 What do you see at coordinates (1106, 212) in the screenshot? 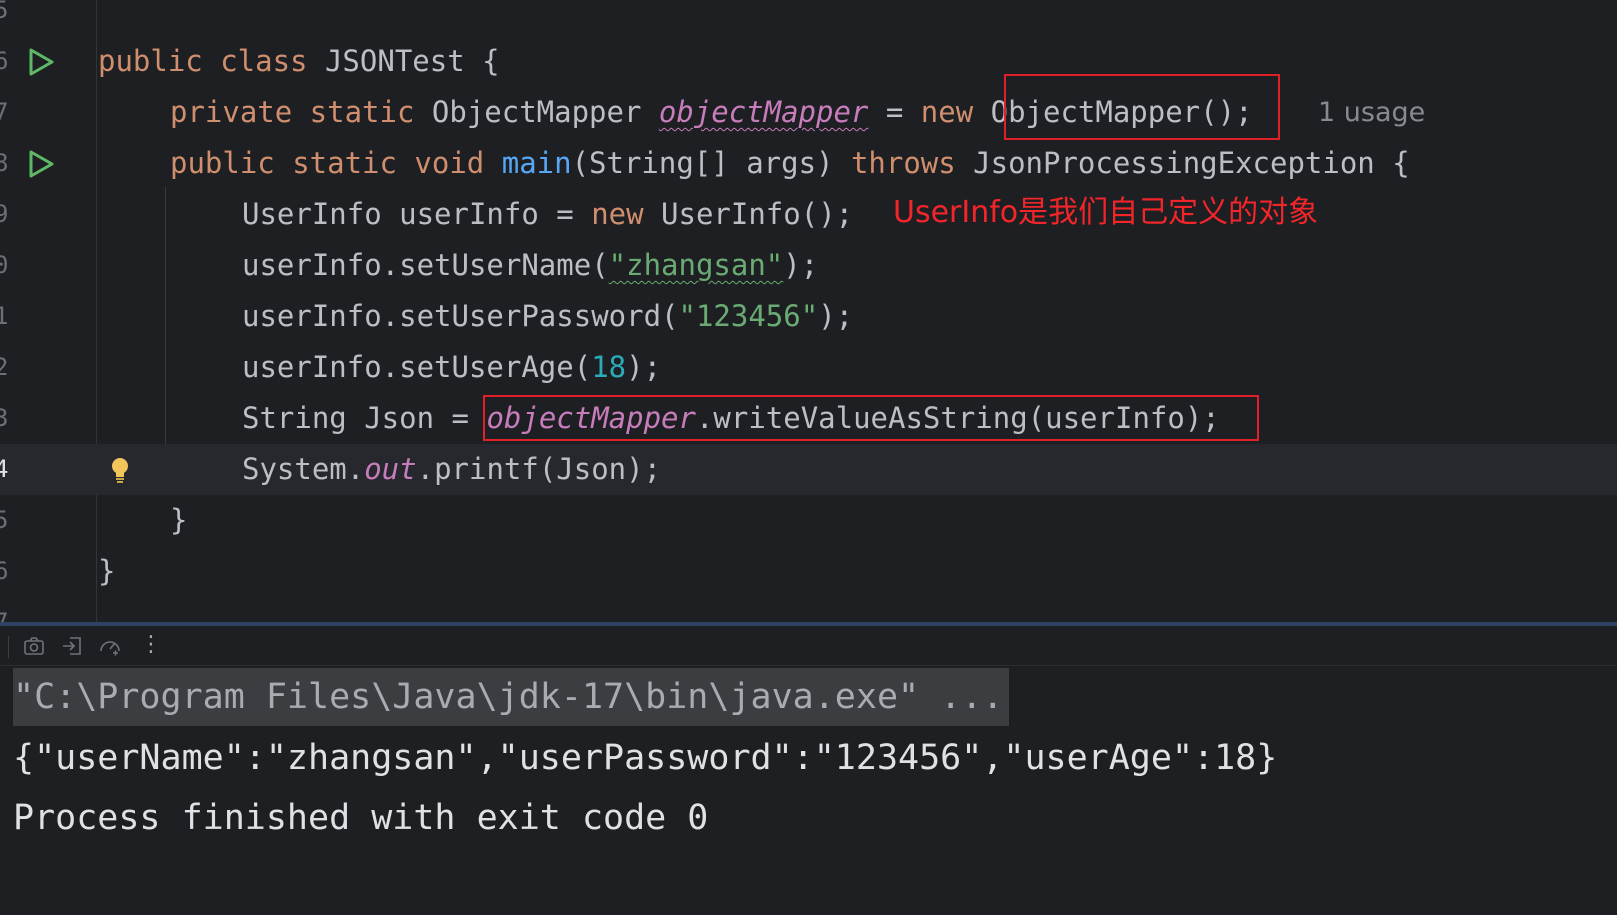
I see `annotation-text: UserInfo是我们自己定义的对象` at bounding box center [1106, 212].